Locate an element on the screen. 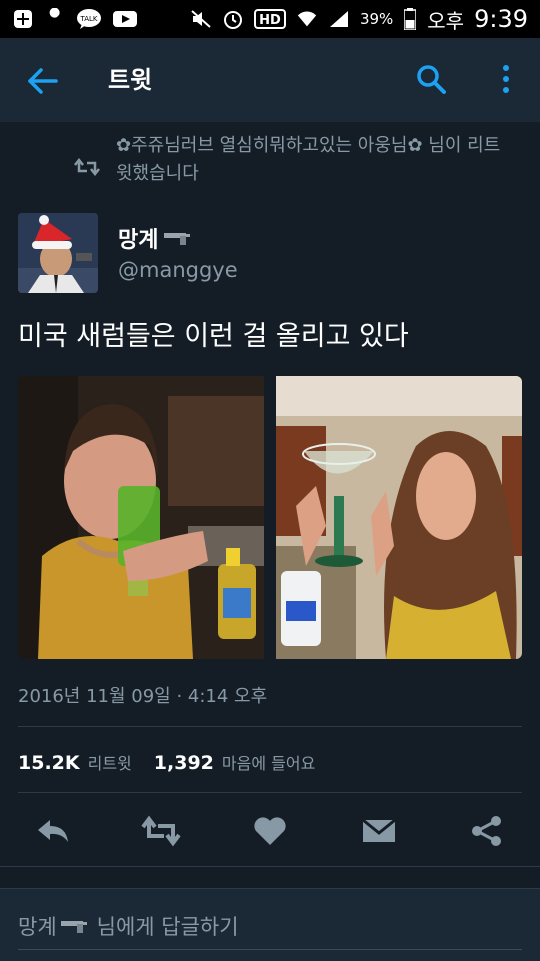 The height and width of the screenshot is (961, 540). like-button is located at coordinates (270, 831).